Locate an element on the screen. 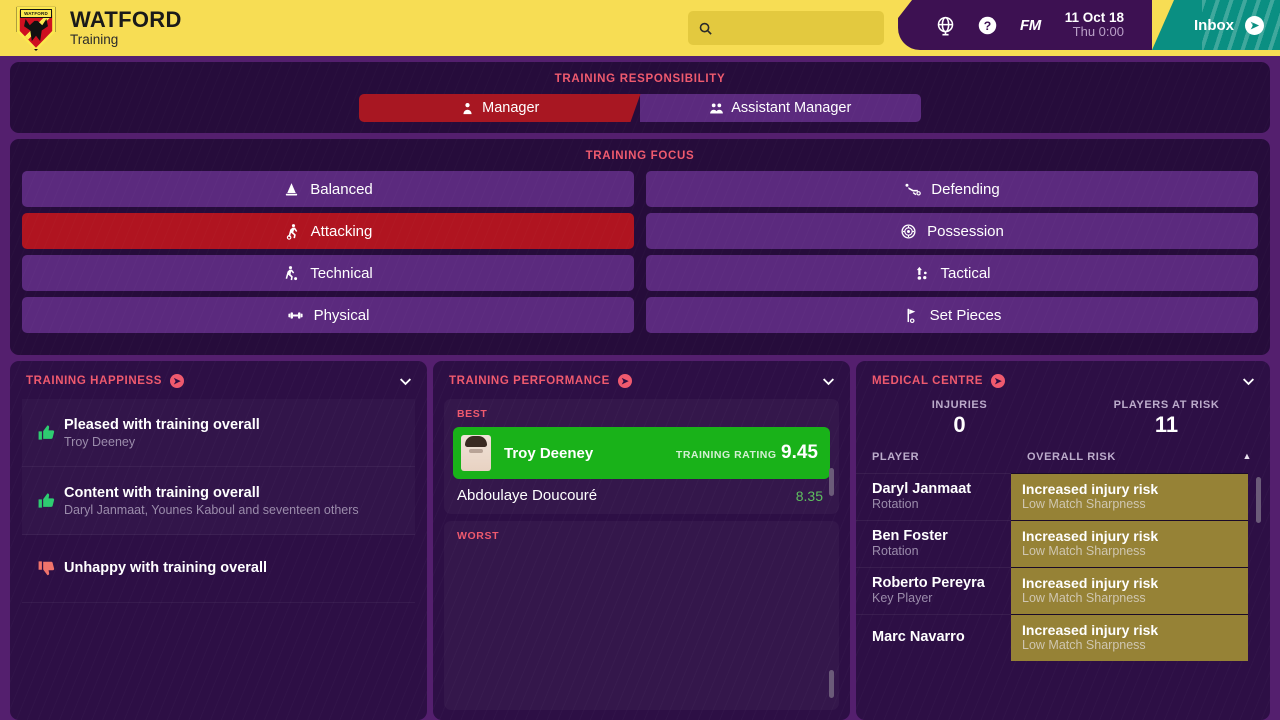 The height and width of the screenshot is (720, 1280). help-icon: ? is located at coordinates (987, 25).